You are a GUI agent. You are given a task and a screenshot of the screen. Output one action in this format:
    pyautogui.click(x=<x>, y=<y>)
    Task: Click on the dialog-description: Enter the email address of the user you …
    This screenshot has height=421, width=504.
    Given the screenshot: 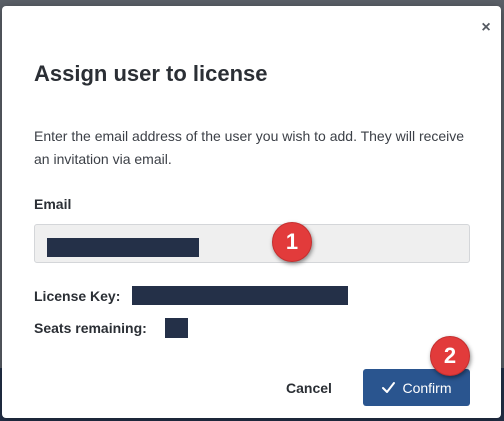 What is the action you would take?
    pyautogui.click(x=249, y=147)
    